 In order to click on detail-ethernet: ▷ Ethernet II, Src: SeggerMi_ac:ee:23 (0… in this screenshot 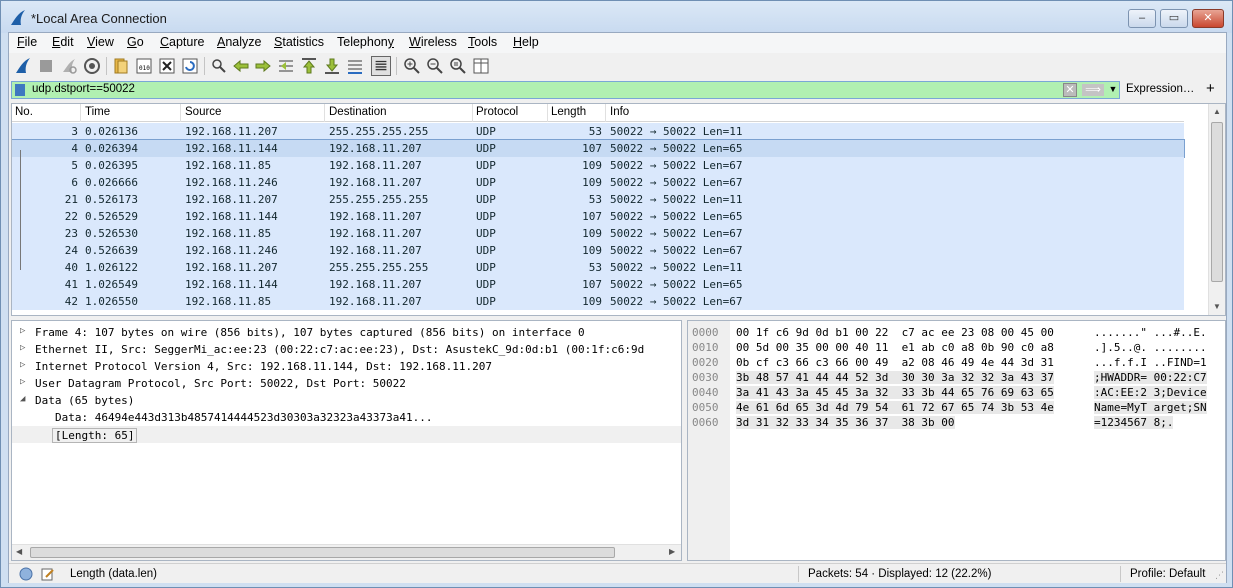, I will do `click(346, 349)`.